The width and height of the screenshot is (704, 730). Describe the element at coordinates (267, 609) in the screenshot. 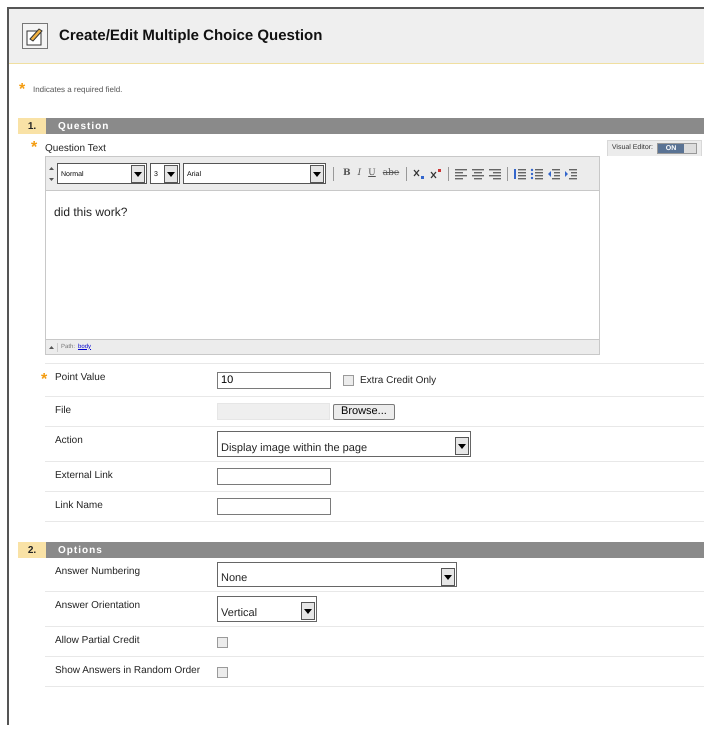

I see `dropdown: Vertical` at that location.